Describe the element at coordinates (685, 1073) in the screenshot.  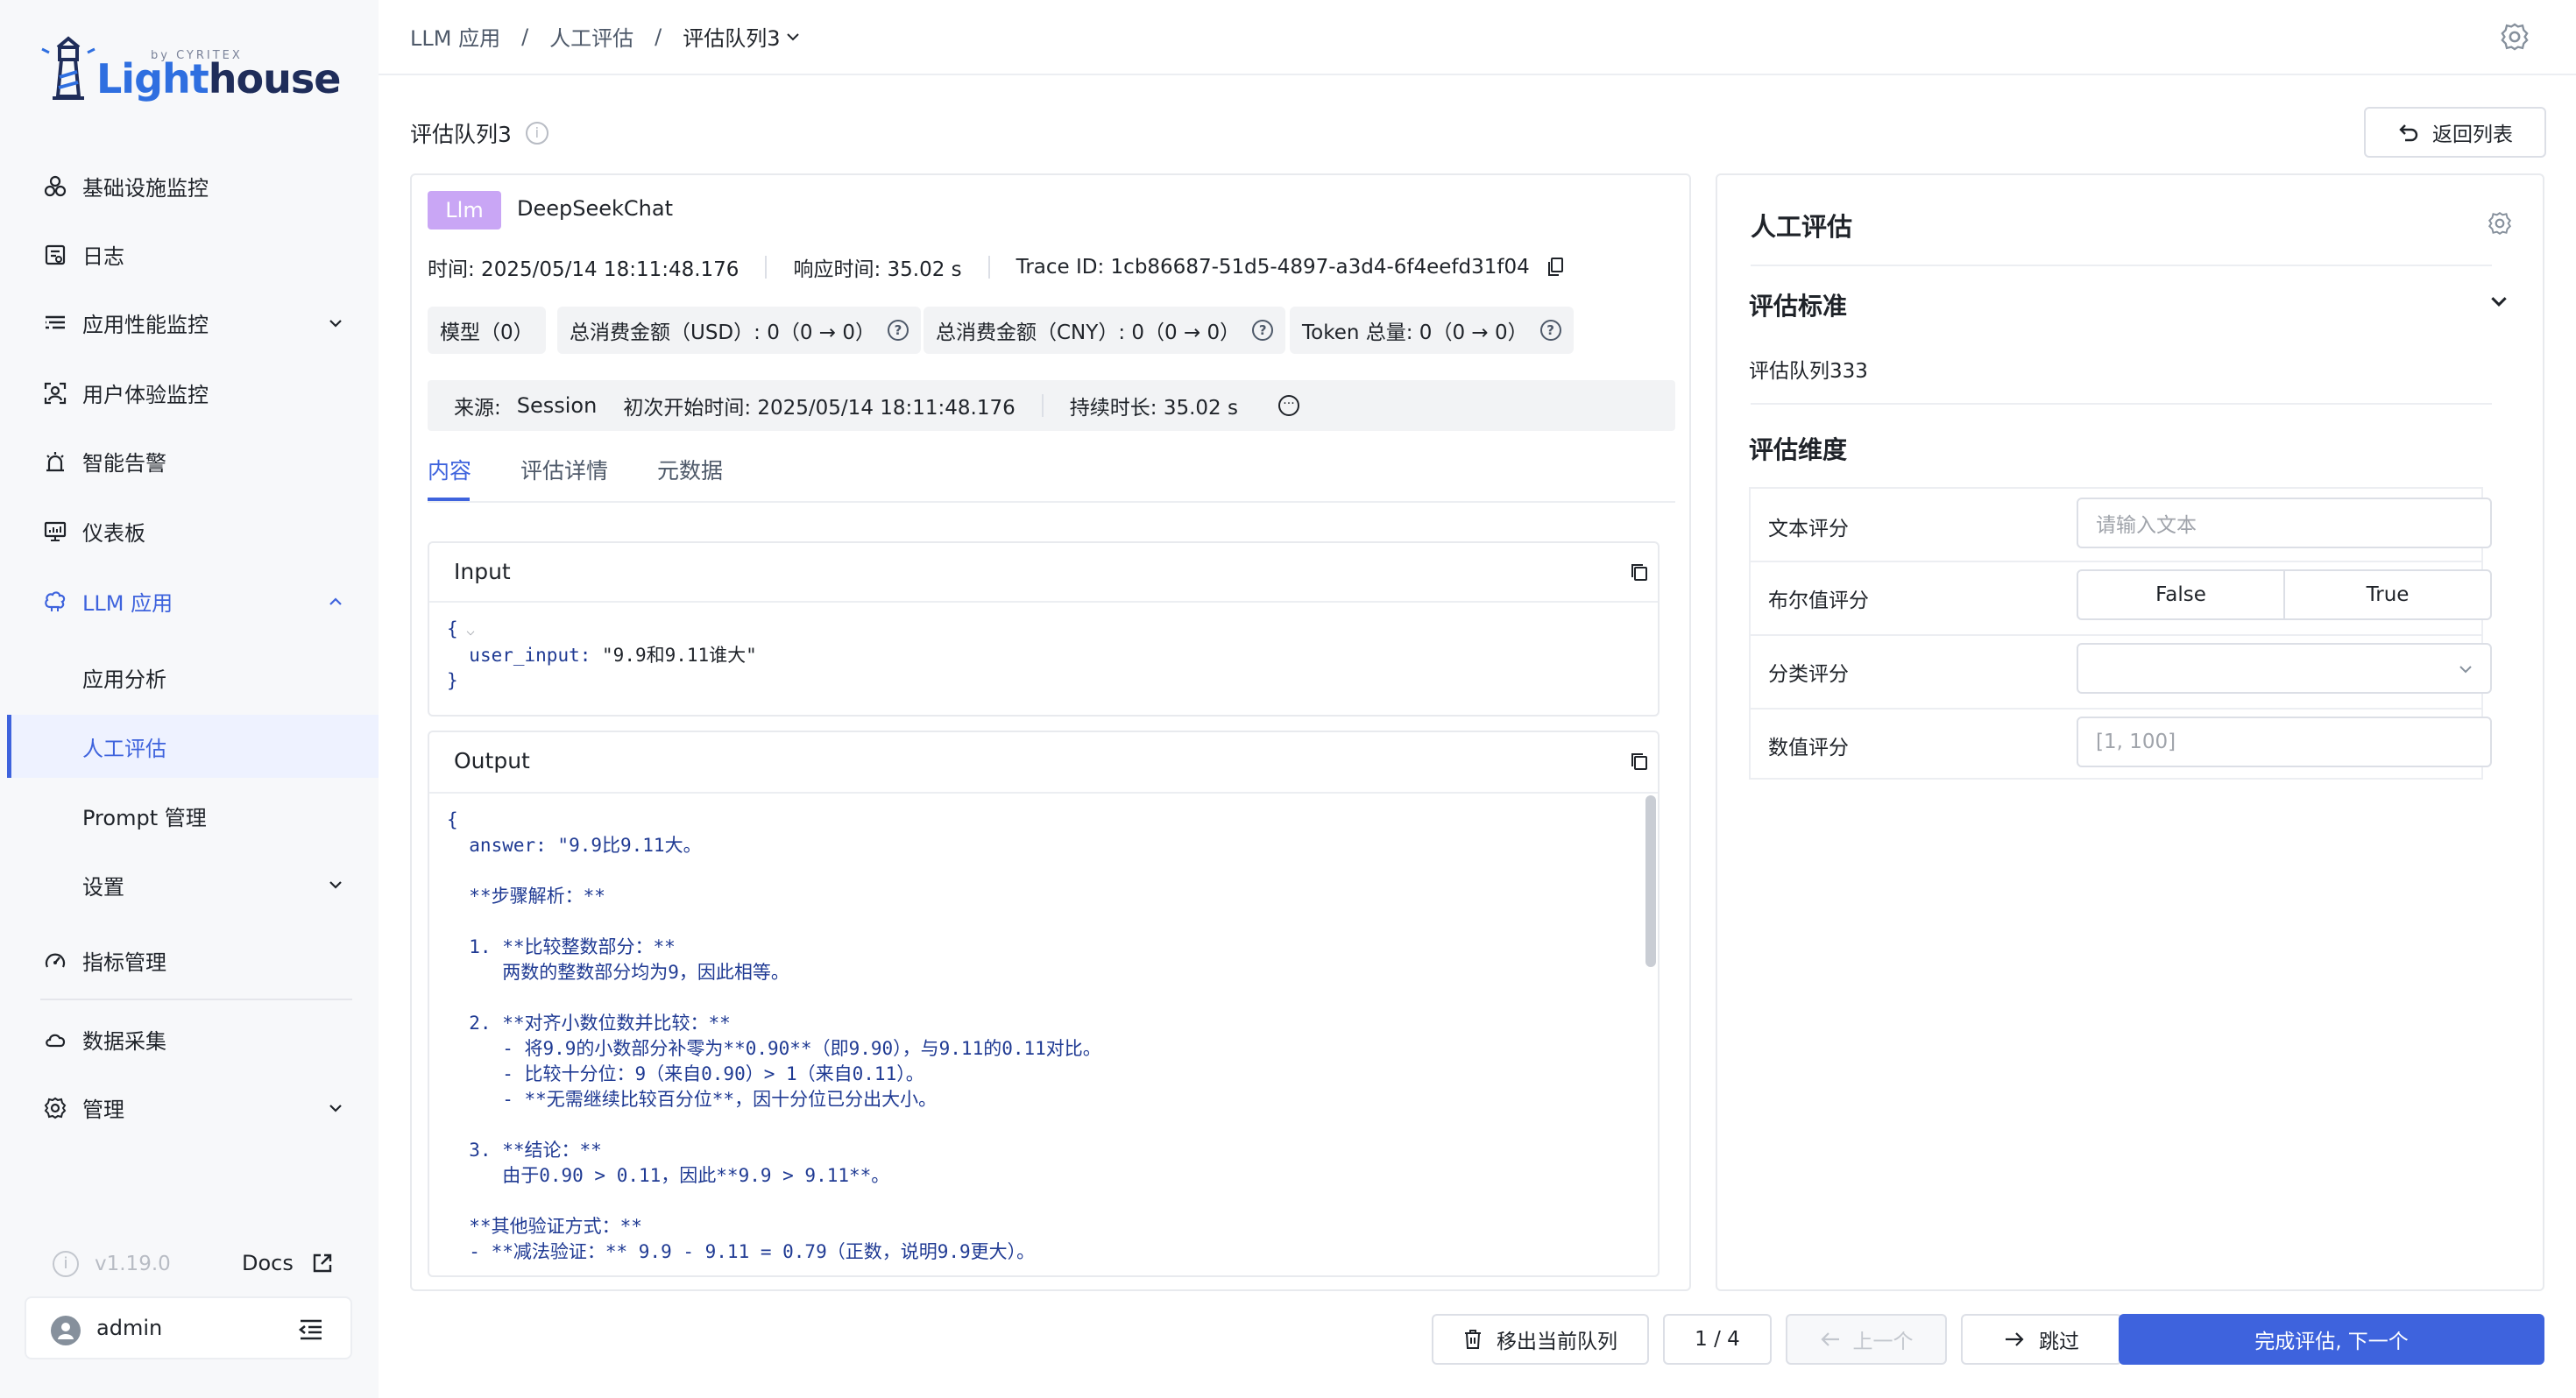
I see `output-line: - 比较十分位：9（来自0.90）> 1（来自0.11）。` at that location.